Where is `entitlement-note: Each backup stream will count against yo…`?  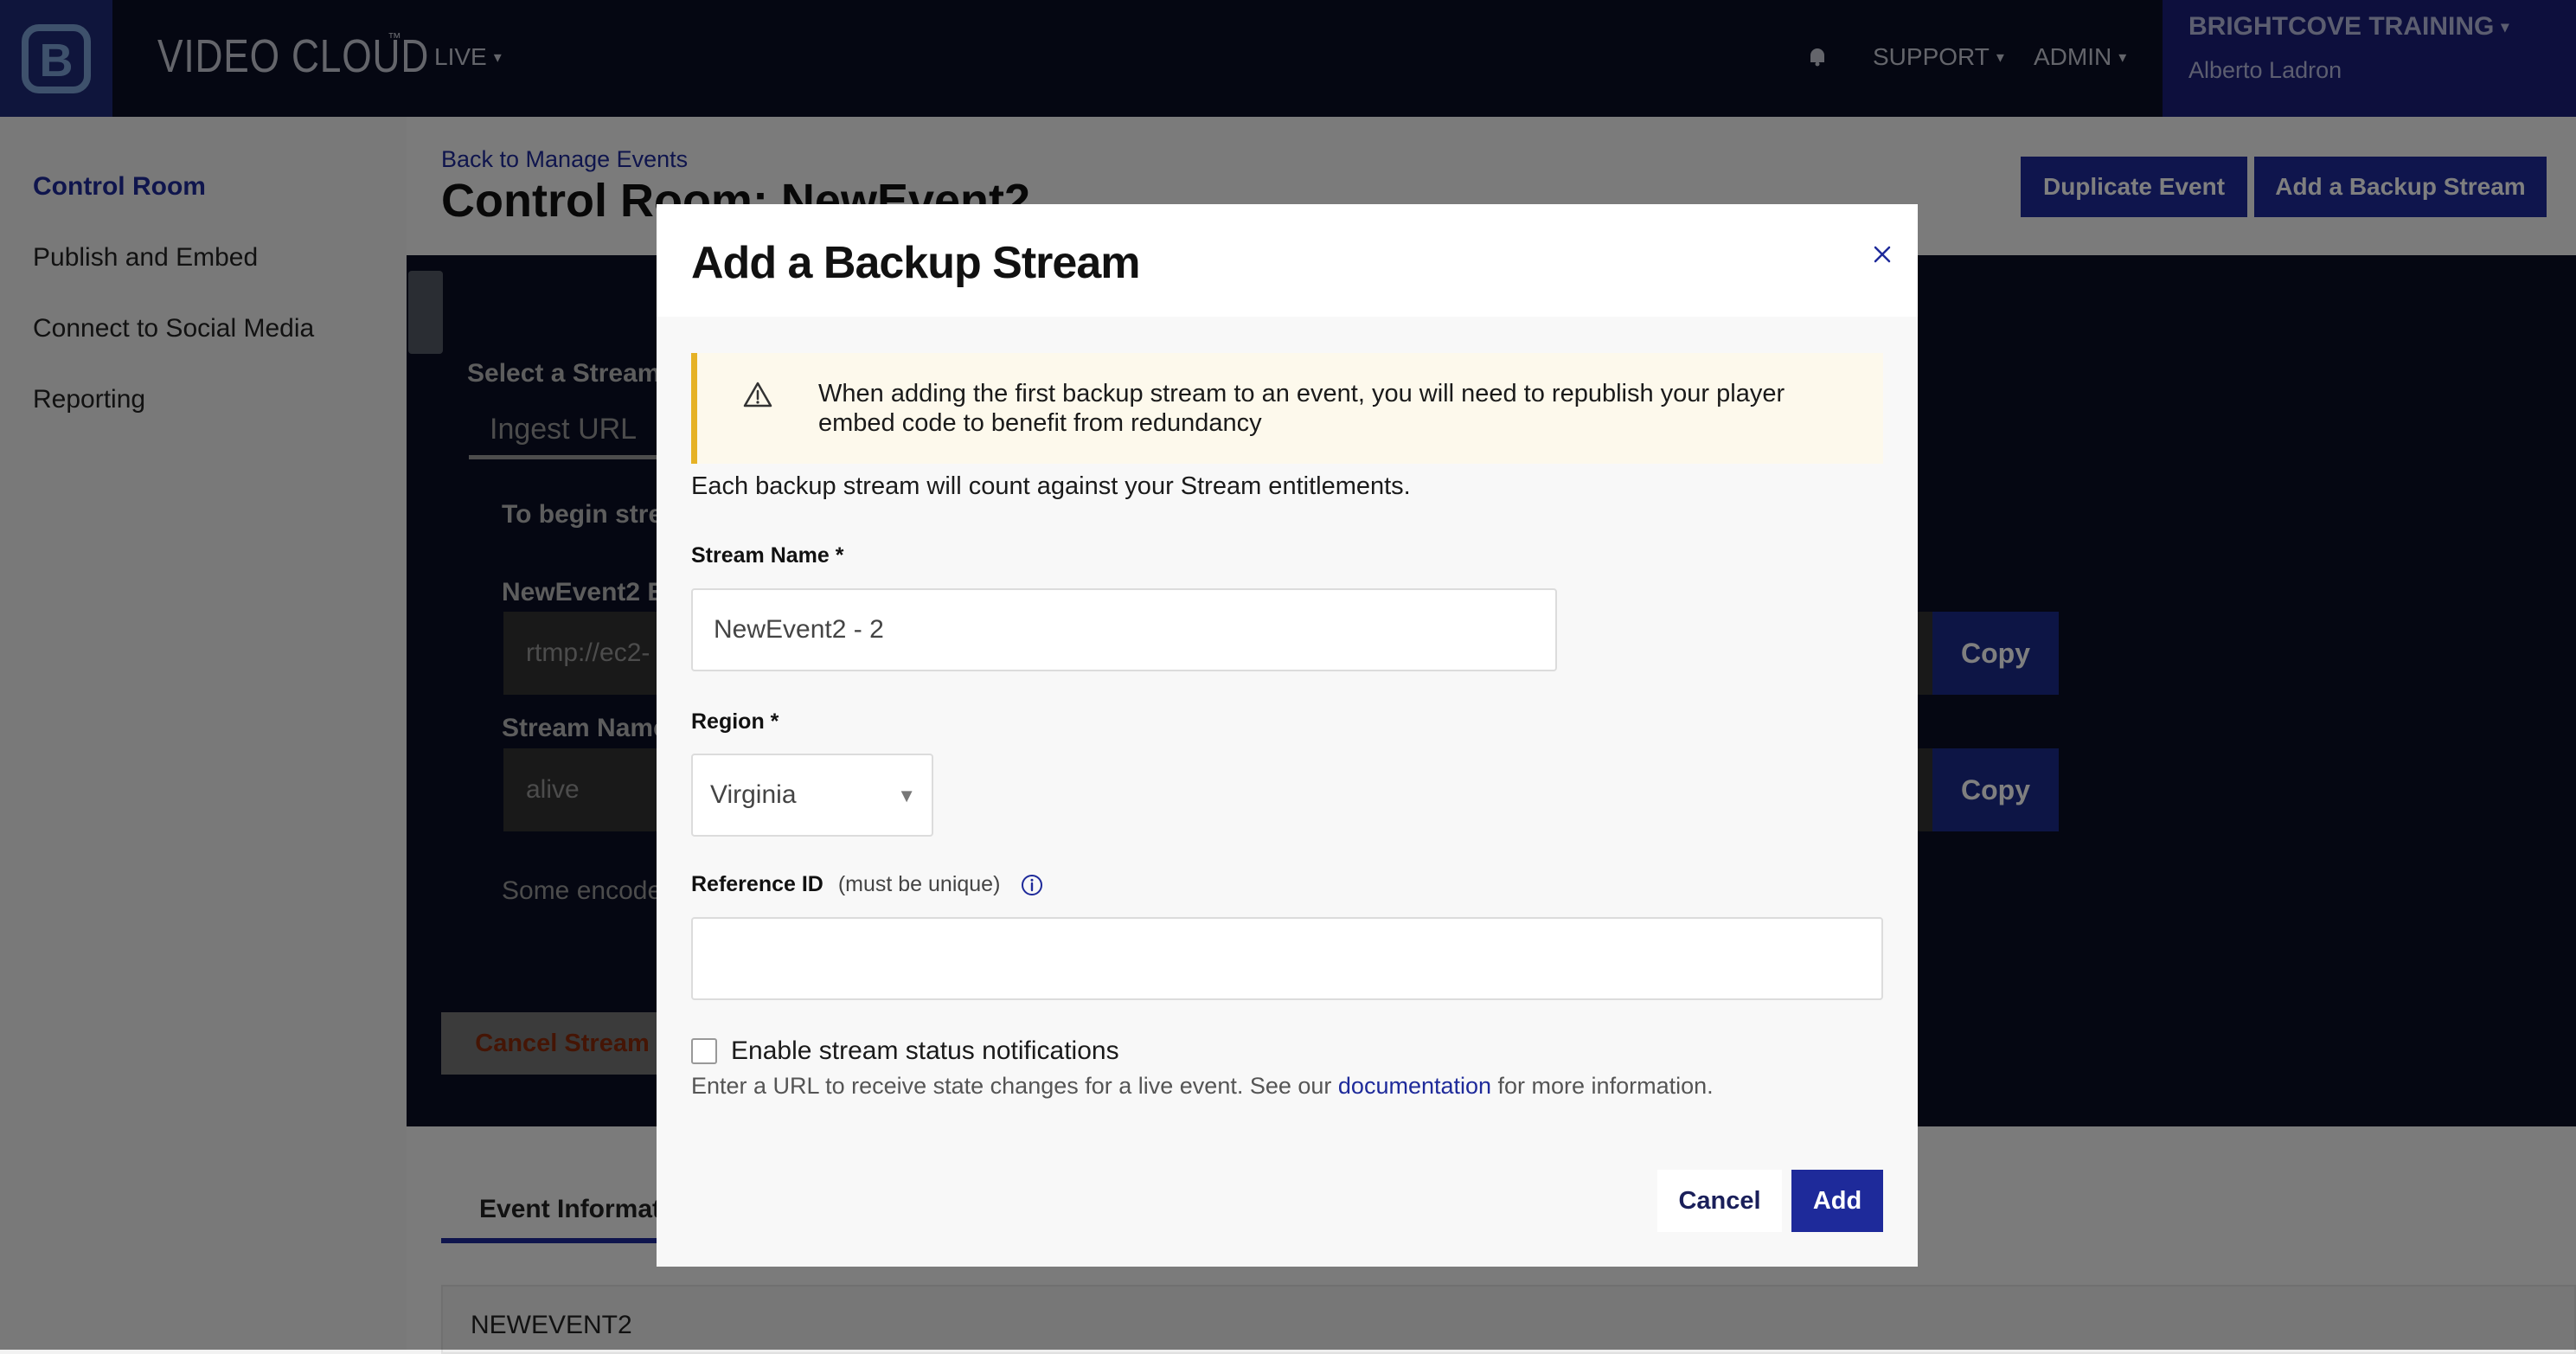
entitlement-note: Each backup stream will count against yo… is located at coordinates (1051, 486).